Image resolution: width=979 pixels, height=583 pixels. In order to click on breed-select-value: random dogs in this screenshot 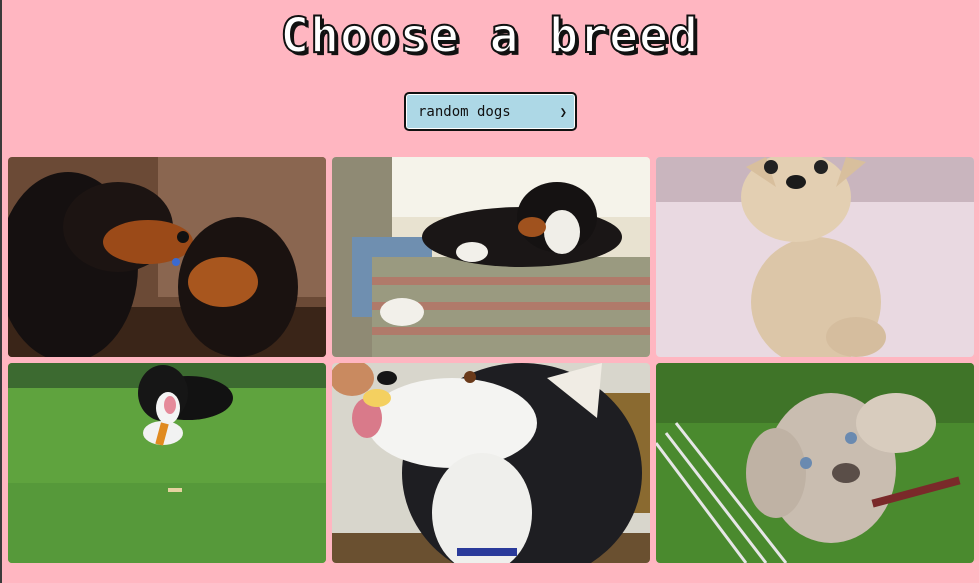, I will do `click(464, 111)`.